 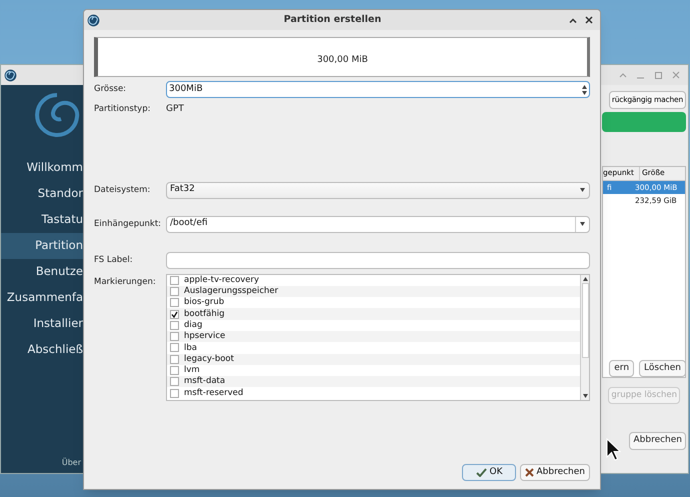 I want to click on field-label: Markierungen:, so click(x=125, y=282).